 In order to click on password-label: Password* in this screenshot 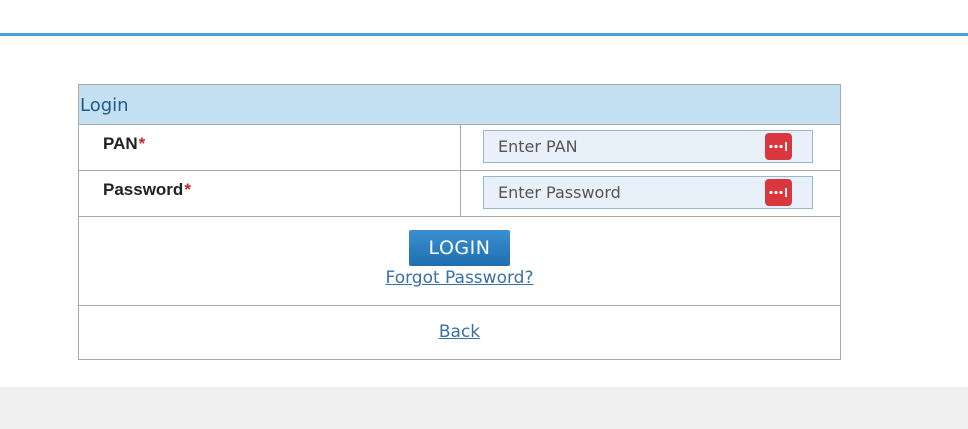, I will do `click(147, 190)`.